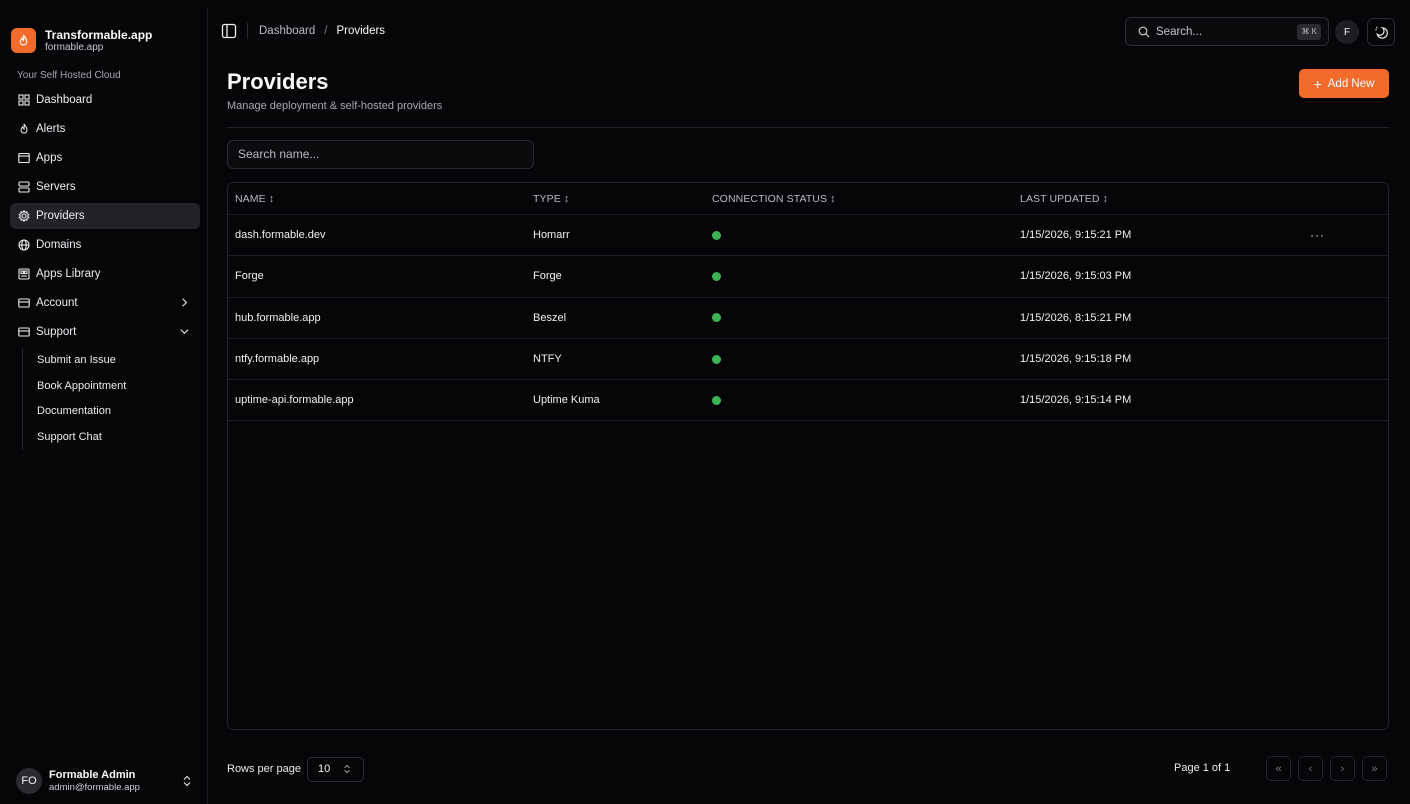 This screenshot has width=1410, height=804. What do you see at coordinates (74, 47) in the screenshot?
I see `brand-subtitle: formable.app` at bounding box center [74, 47].